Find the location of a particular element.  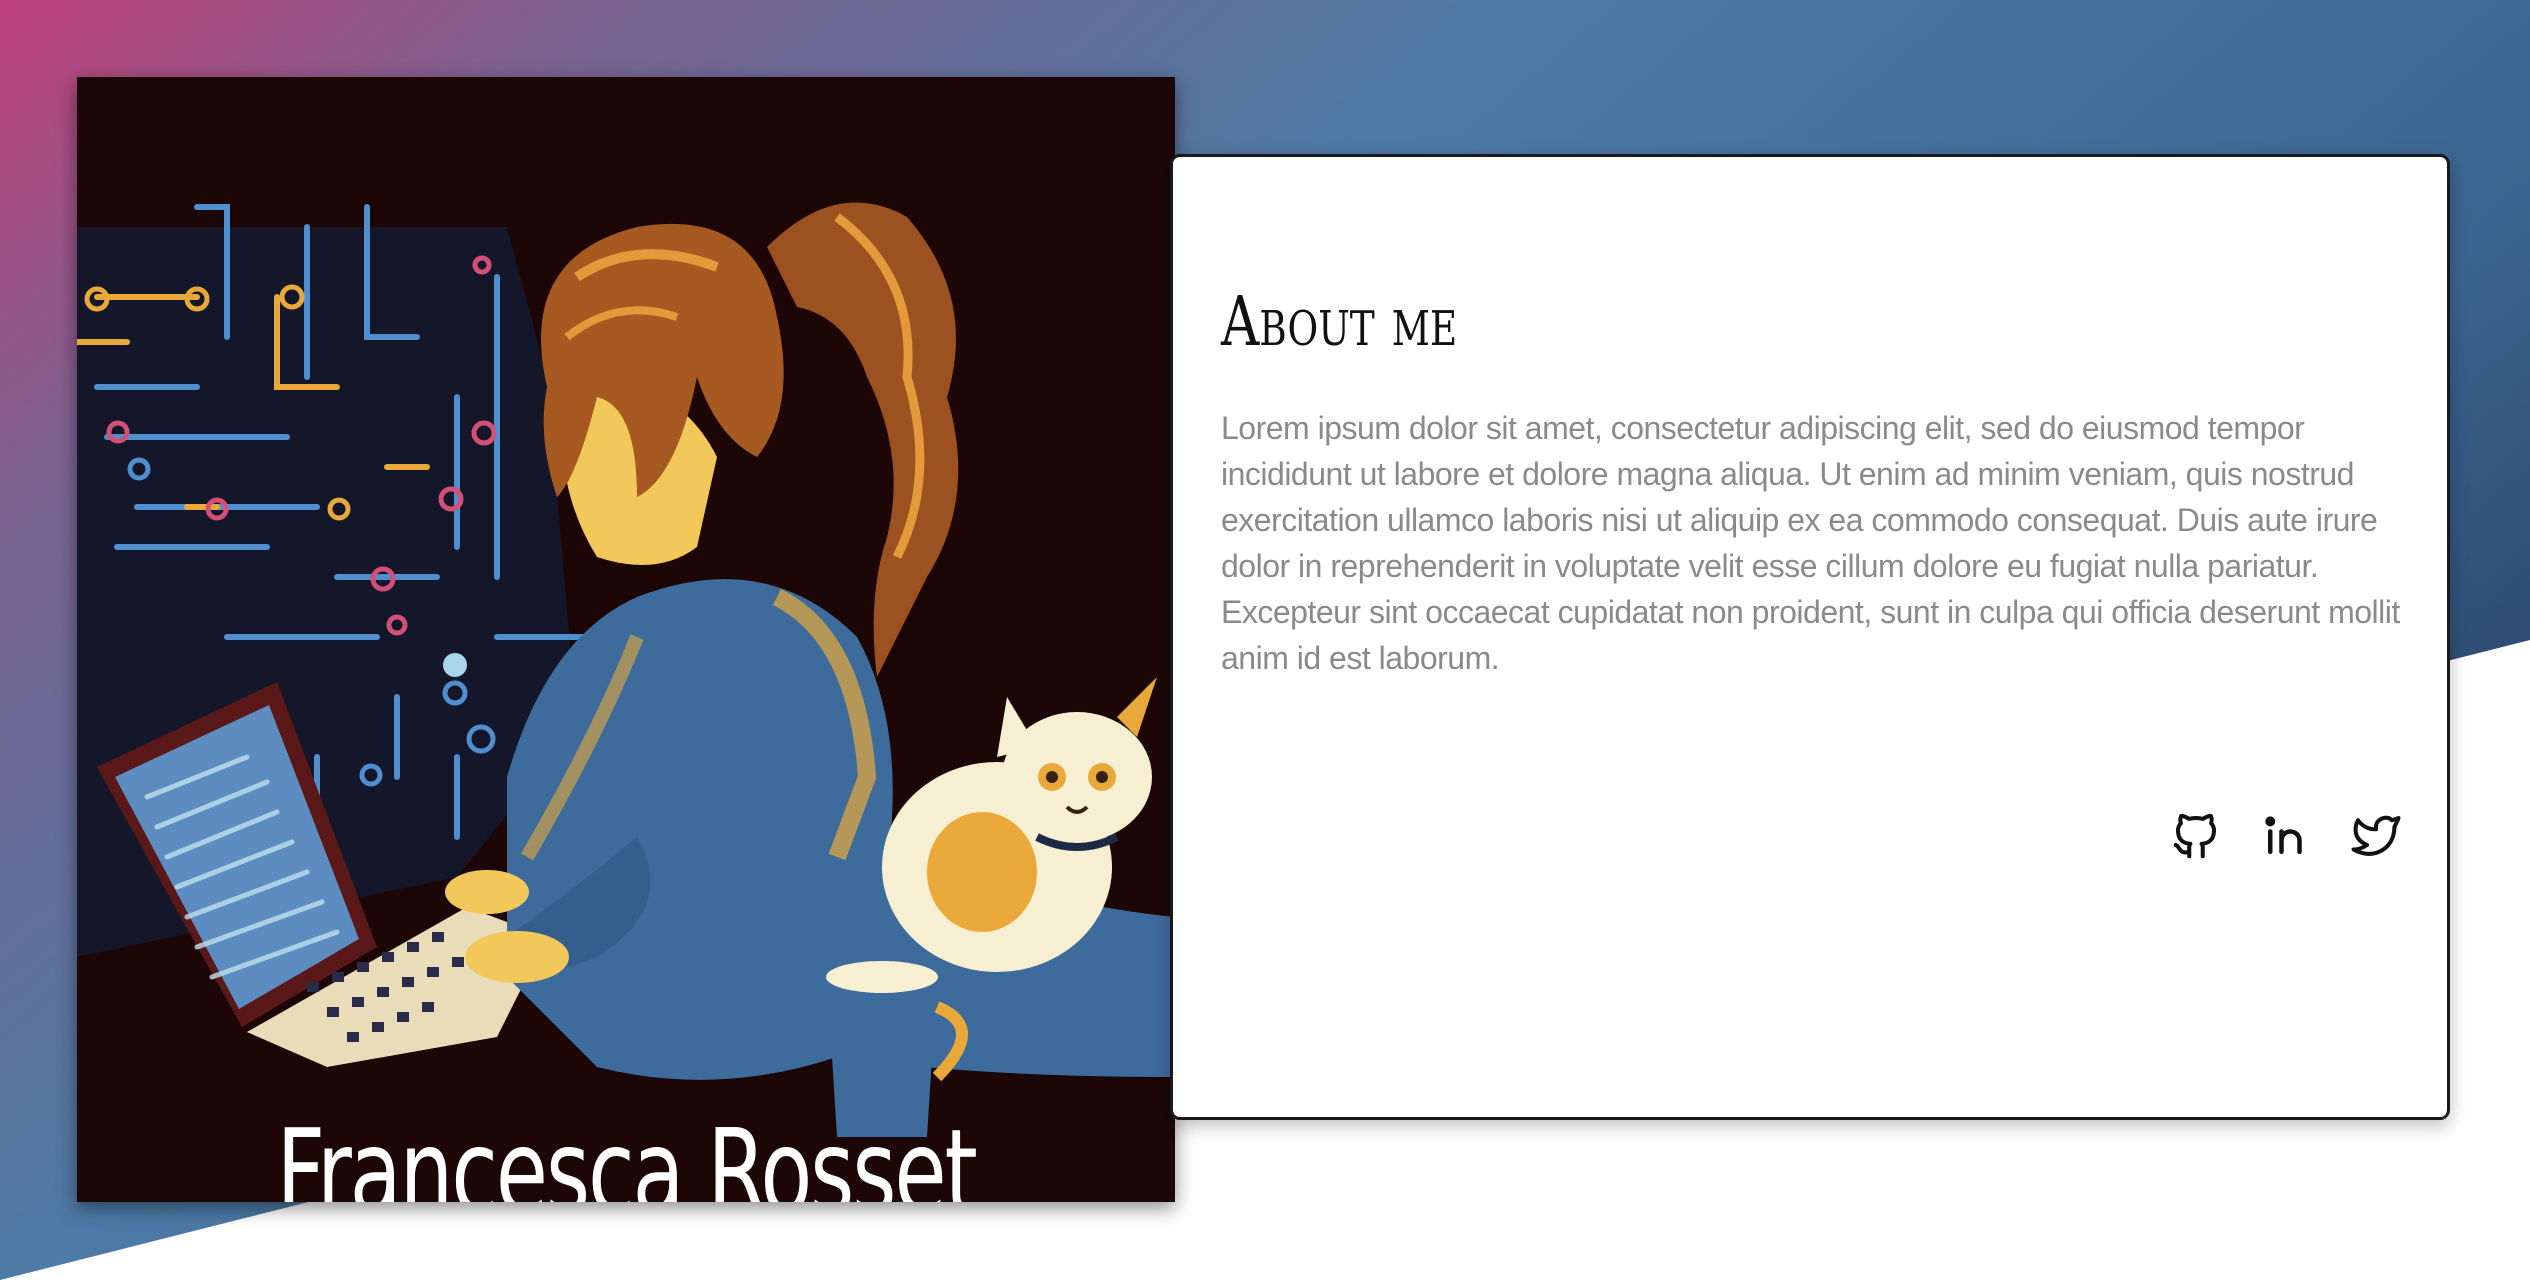

twitter-icon is located at coordinates (2376, 835).